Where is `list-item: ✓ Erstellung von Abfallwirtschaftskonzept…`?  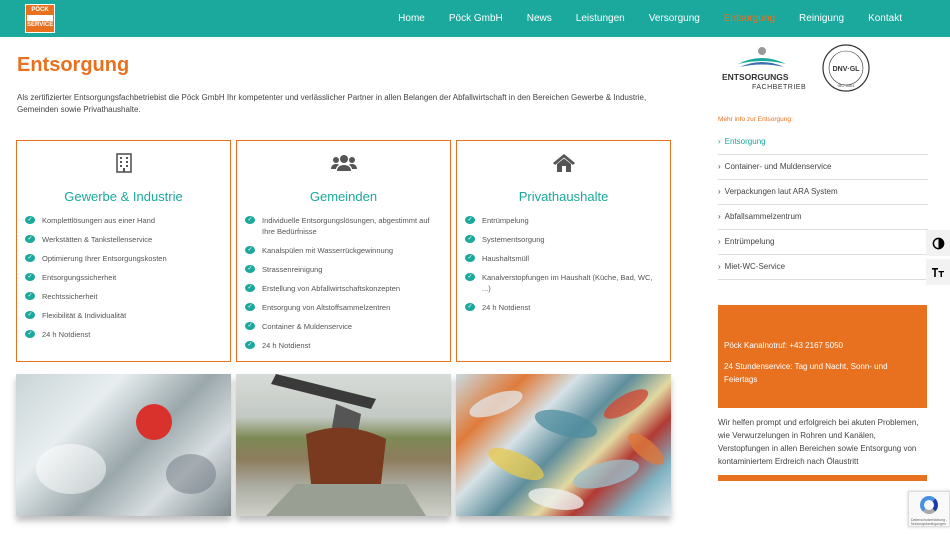
list-item: ✓ Erstellung von Abfallwirtschaftskonzept… is located at coordinates (343, 288).